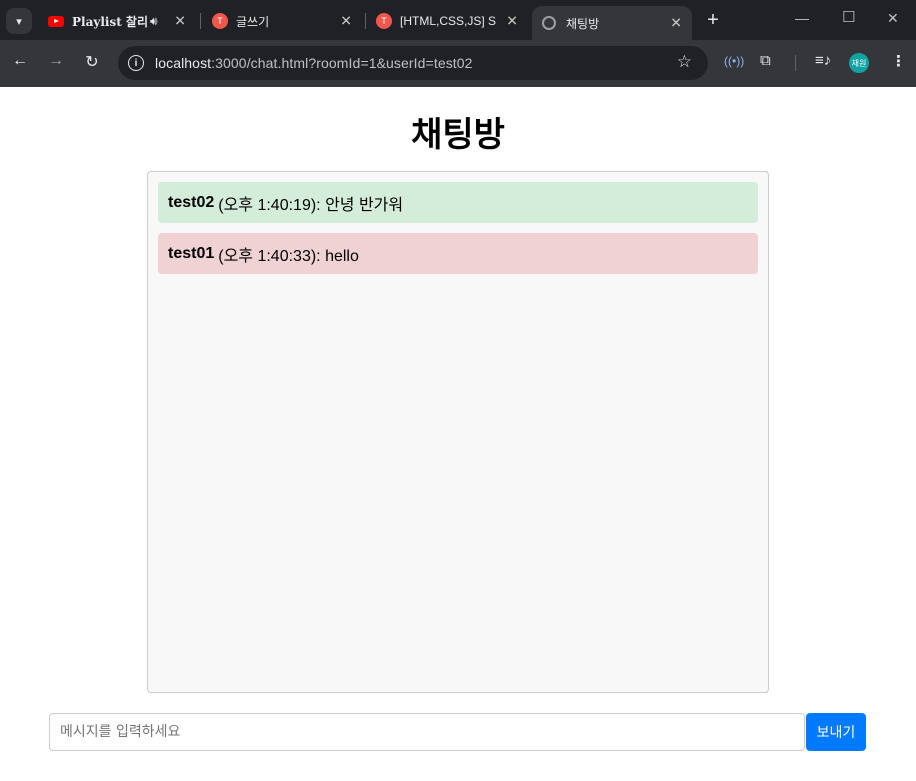 The height and width of the screenshot is (781, 916). I want to click on plus-icon: +, so click(713, 19).